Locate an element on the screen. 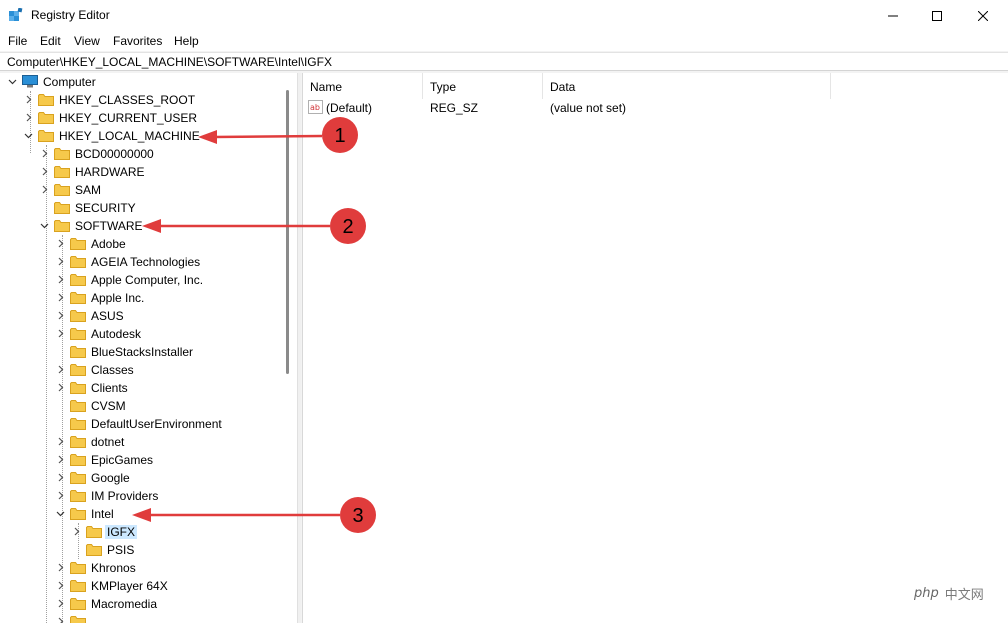  close-button is located at coordinates (983, 15).